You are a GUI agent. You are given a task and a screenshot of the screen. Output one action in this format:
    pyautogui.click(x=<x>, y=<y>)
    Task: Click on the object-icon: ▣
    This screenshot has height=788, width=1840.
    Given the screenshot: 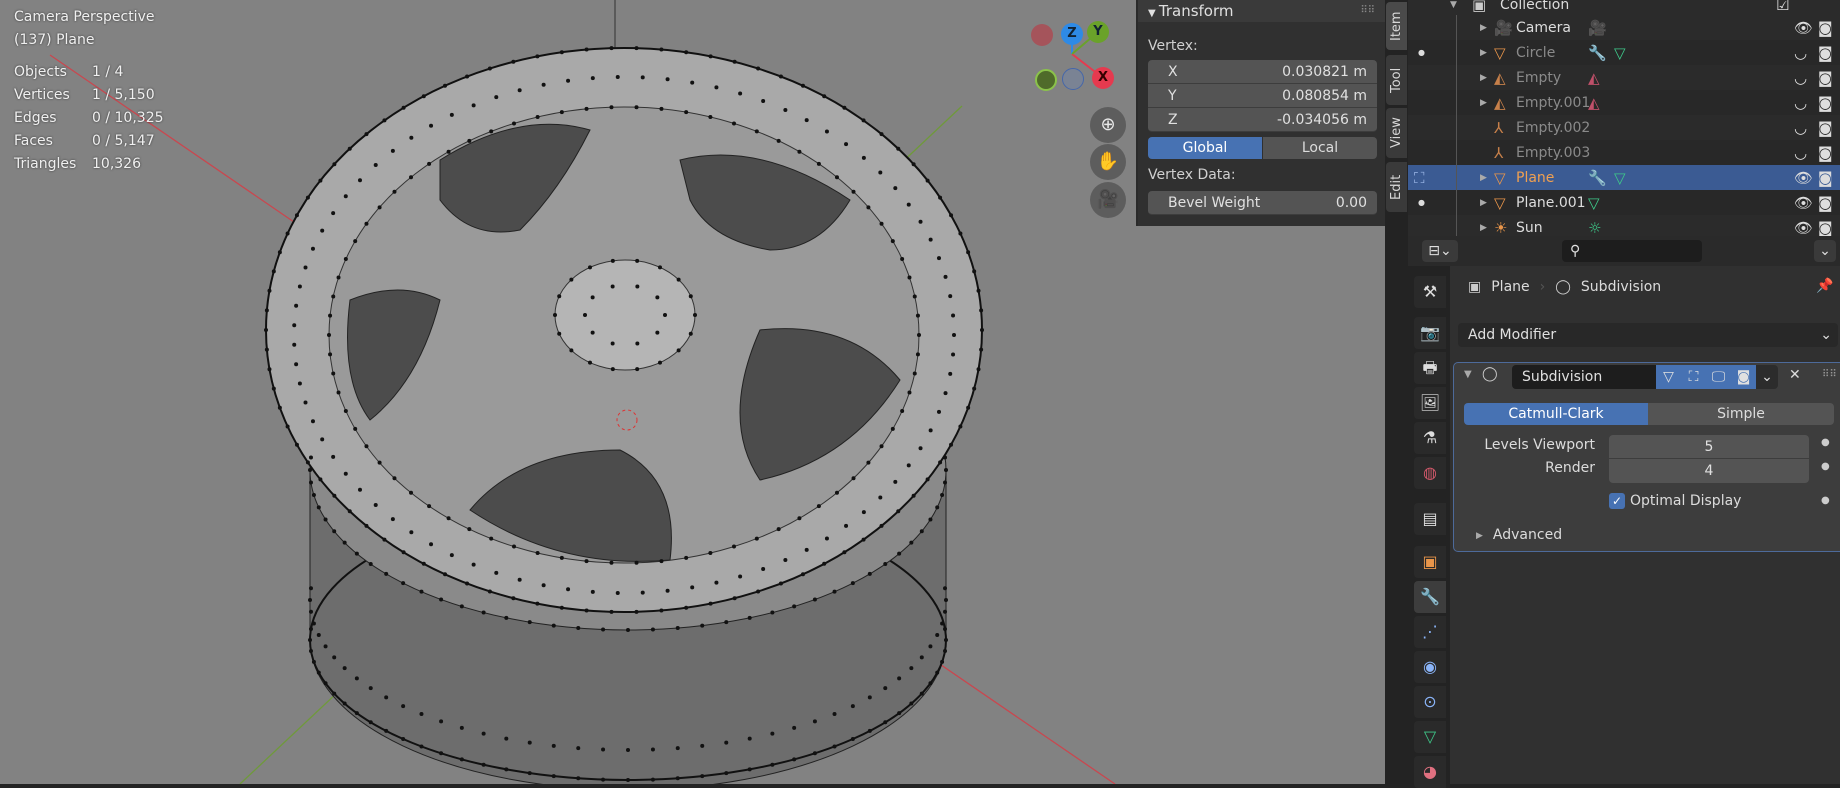 What is the action you would take?
    pyautogui.click(x=1430, y=562)
    